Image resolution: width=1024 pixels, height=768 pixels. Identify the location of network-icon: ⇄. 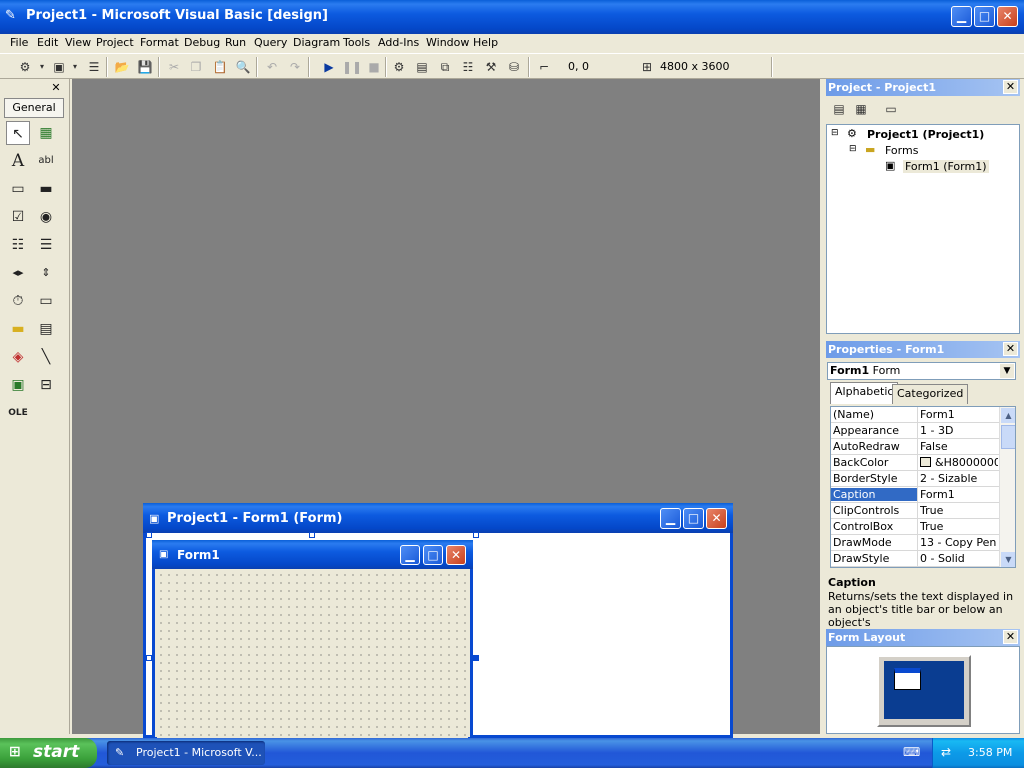
(946, 752).